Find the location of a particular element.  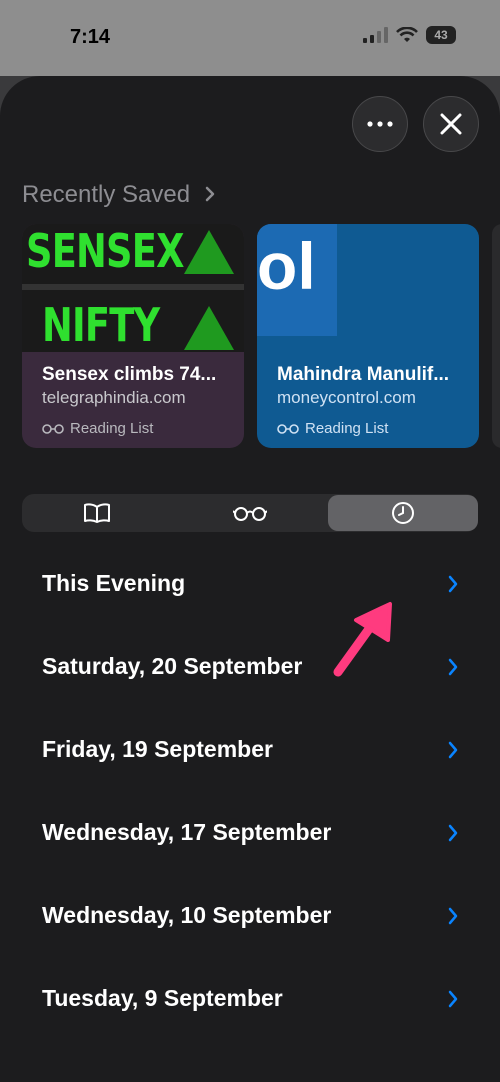

tab-reading-list is located at coordinates (250, 513).